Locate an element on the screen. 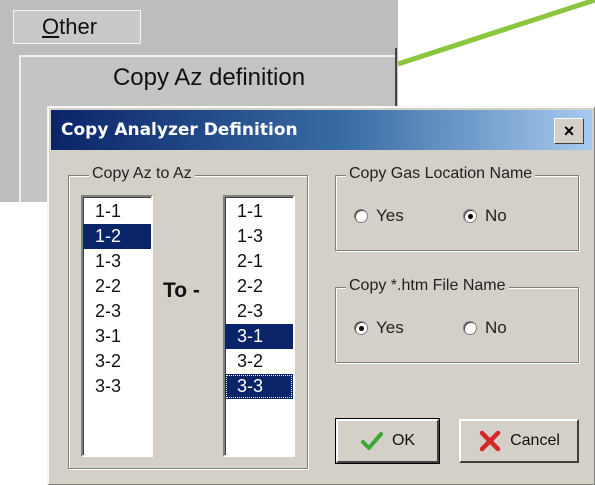 This screenshot has width=595, height=485. gas-yes-label: Yes is located at coordinates (390, 215).